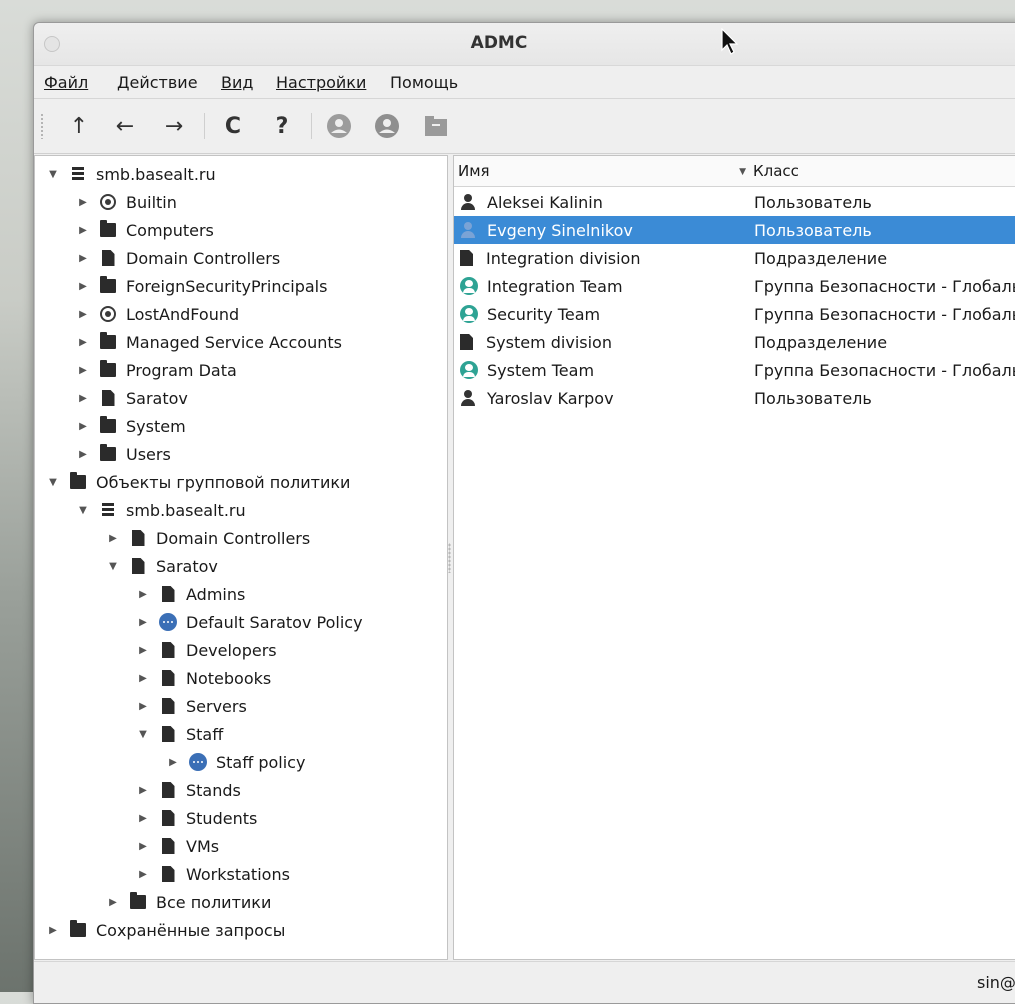 This screenshot has width=1015, height=1004. What do you see at coordinates (156, 370) in the screenshot?
I see `tree-item: ▶ Program Data` at bounding box center [156, 370].